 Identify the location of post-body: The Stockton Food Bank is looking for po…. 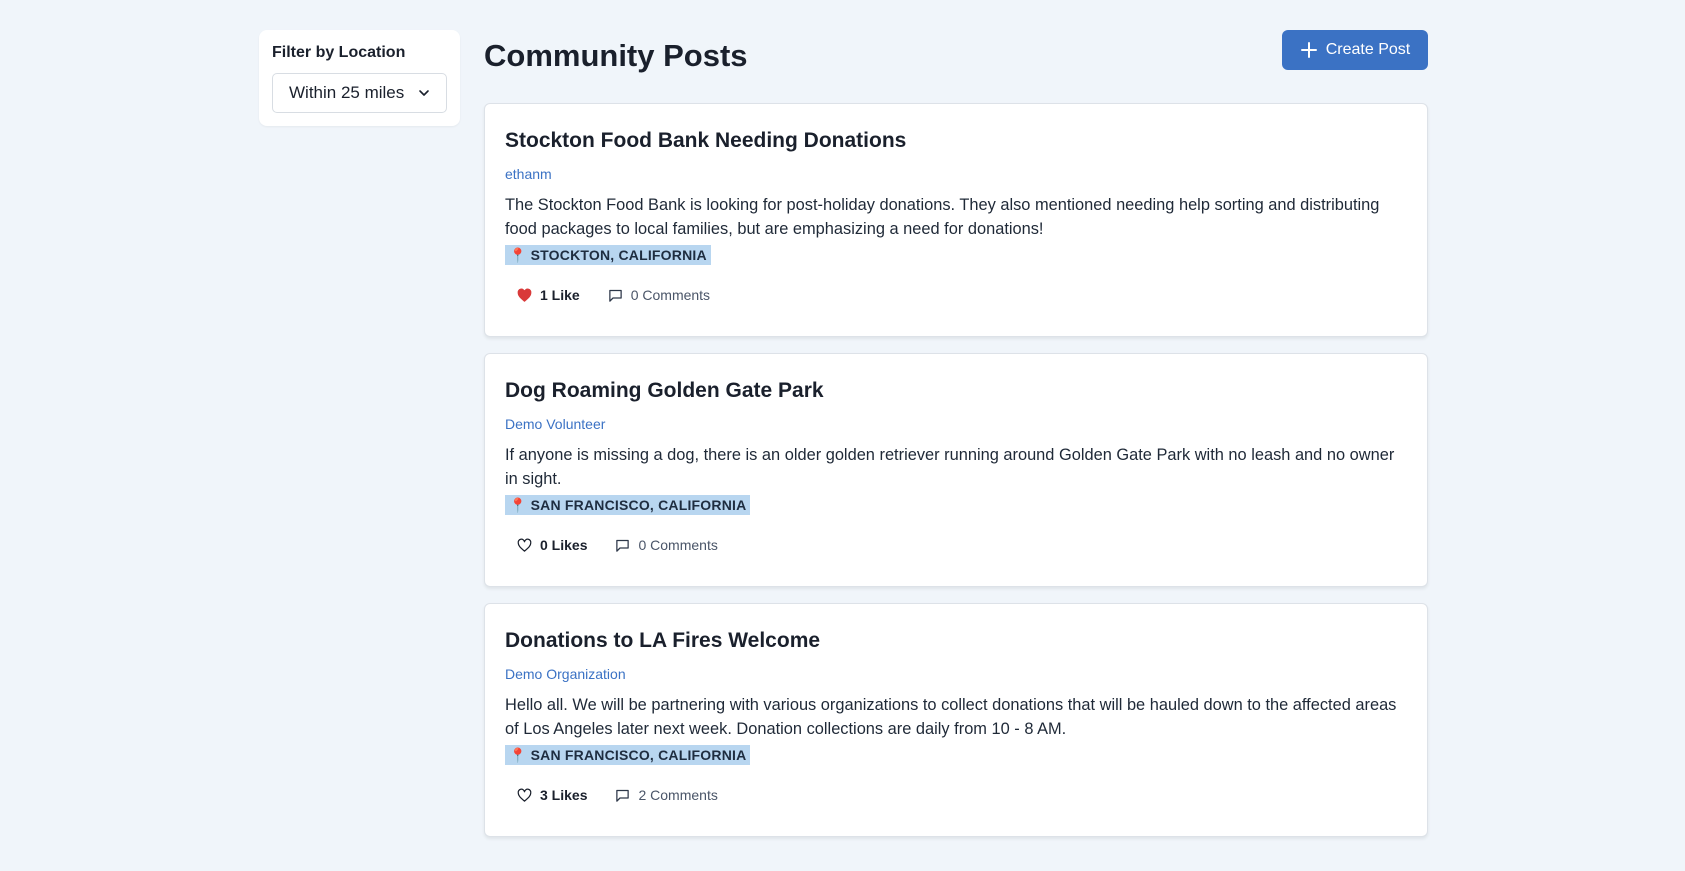
(942, 217).